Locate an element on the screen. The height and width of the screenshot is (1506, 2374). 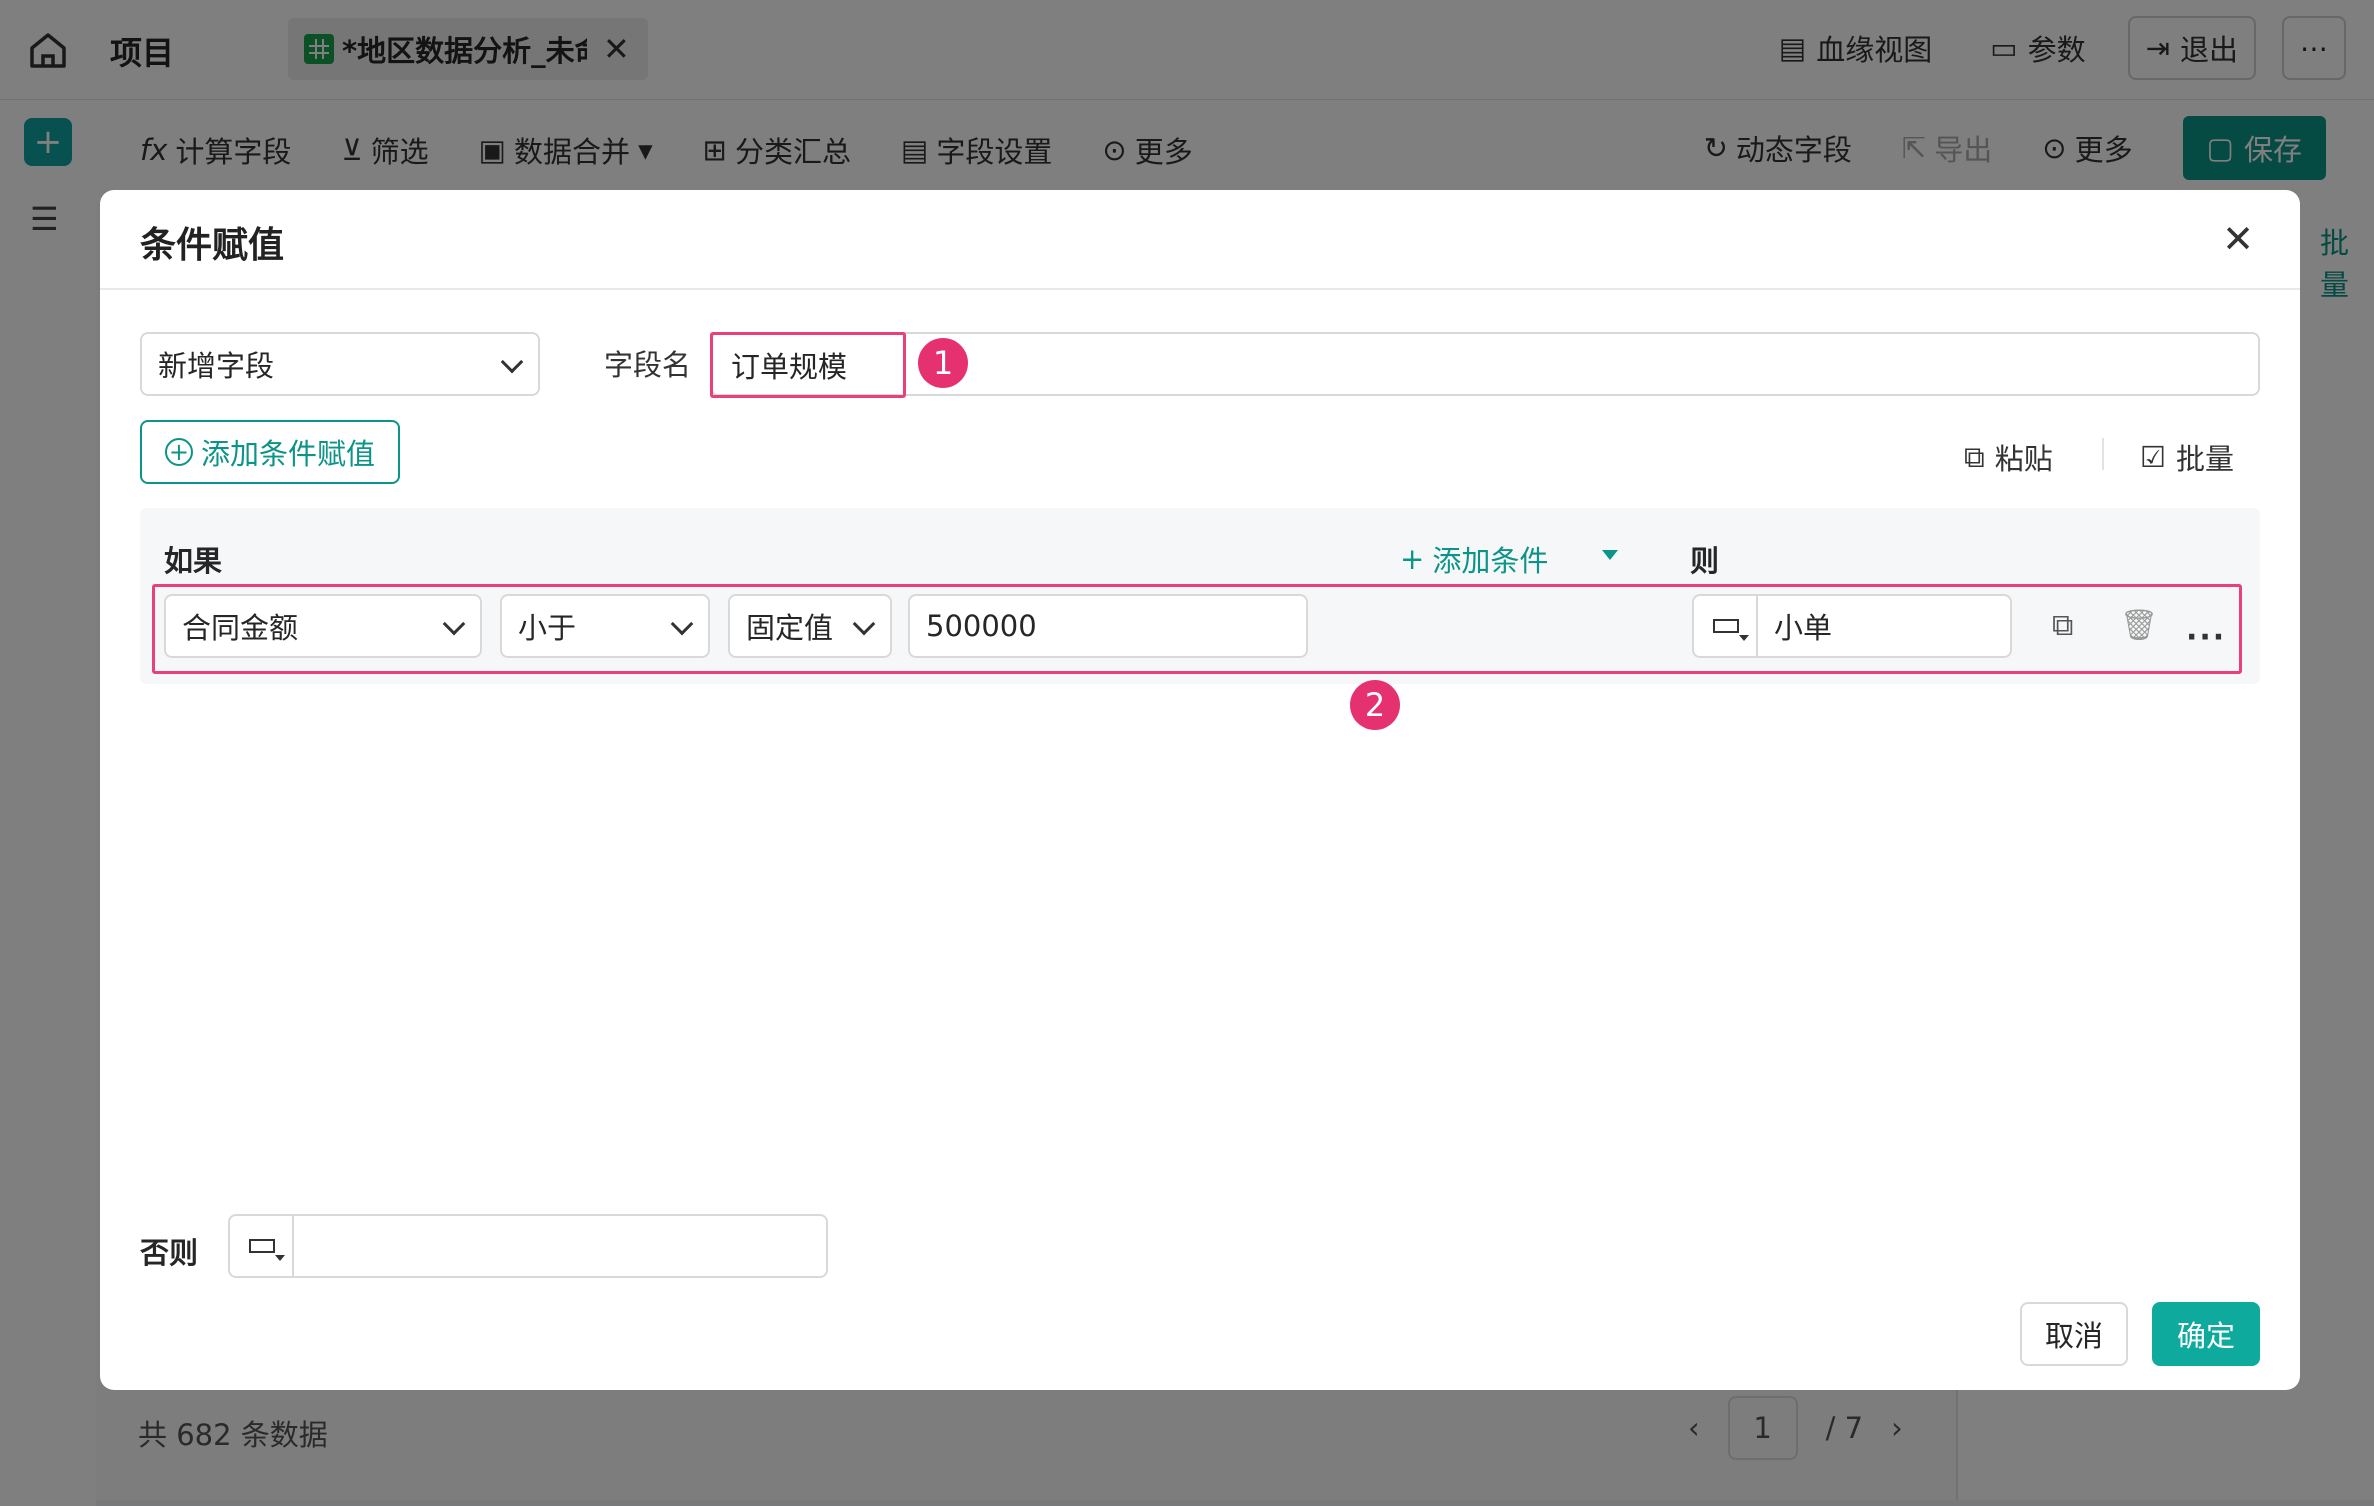
if-label: 如果 is located at coordinates (193, 561).